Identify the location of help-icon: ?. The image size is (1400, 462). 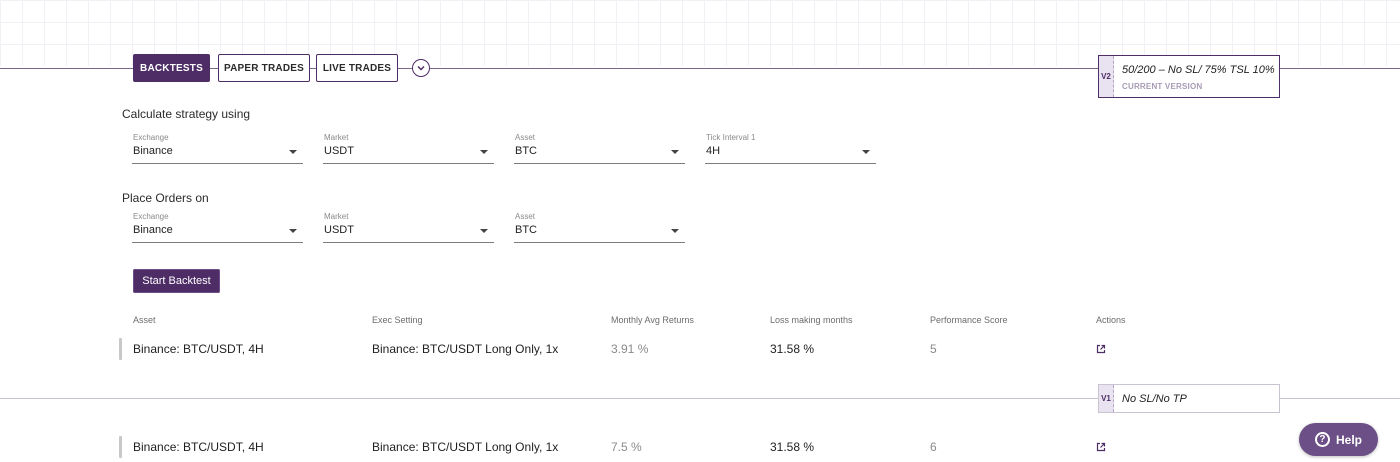
(1322, 439).